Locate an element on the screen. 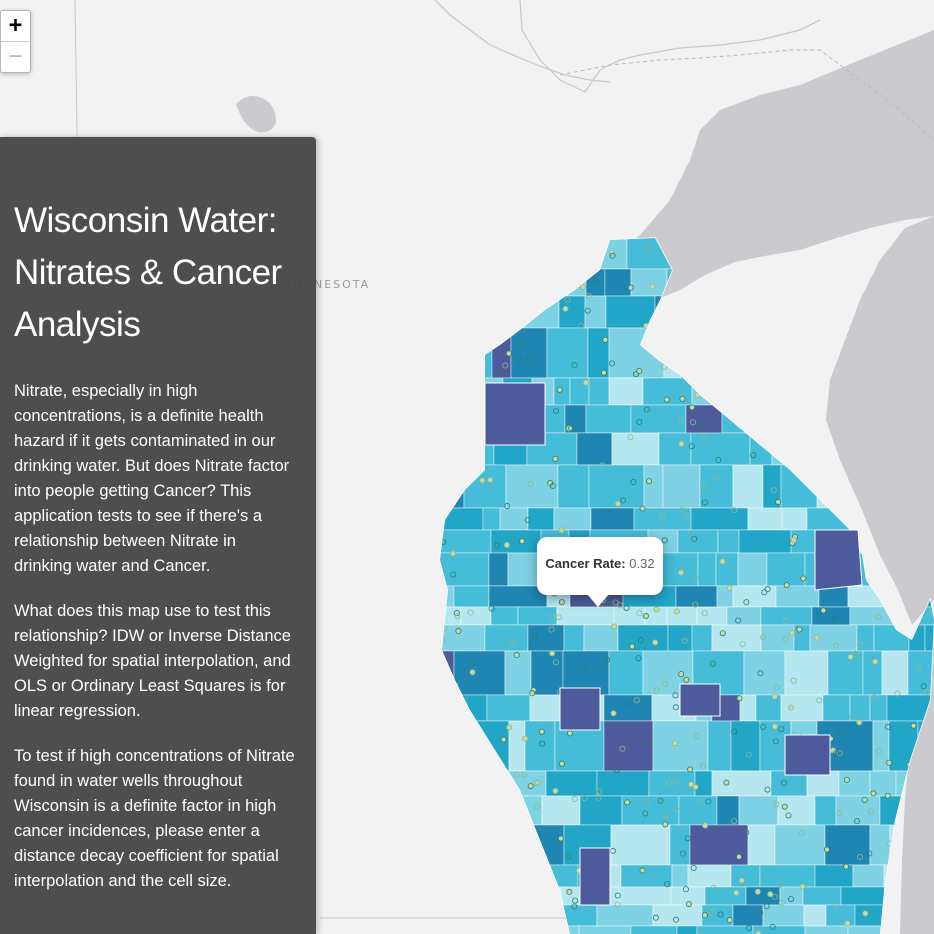 Image resolution: width=934 pixels, height=934 pixels. tract-dark-northwest is located at coordinates (515, 414).